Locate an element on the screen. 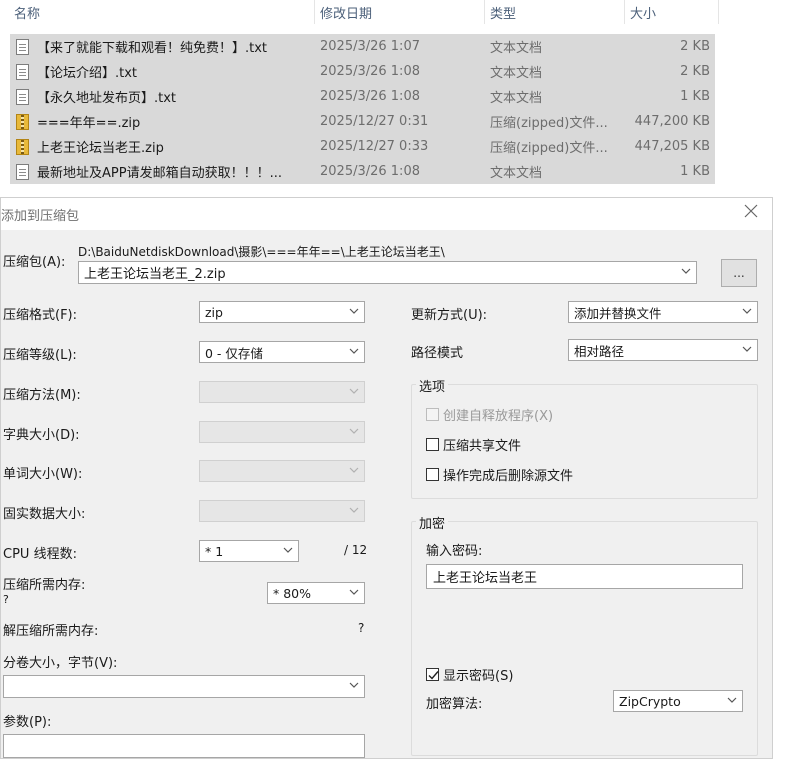 This screenshot has height=759, width=800. column-header-type: 类型 is located at coordinates (503, 12).